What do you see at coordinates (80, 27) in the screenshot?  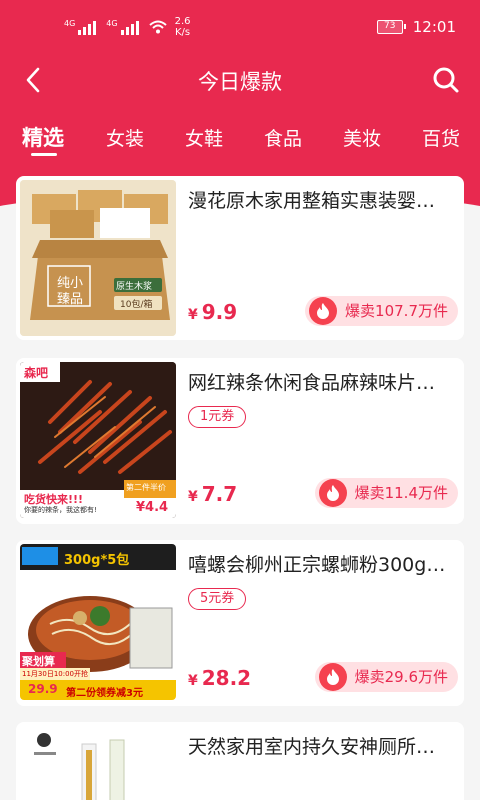 I see `signal-icon: 4G` at bounding box center [80, 27].